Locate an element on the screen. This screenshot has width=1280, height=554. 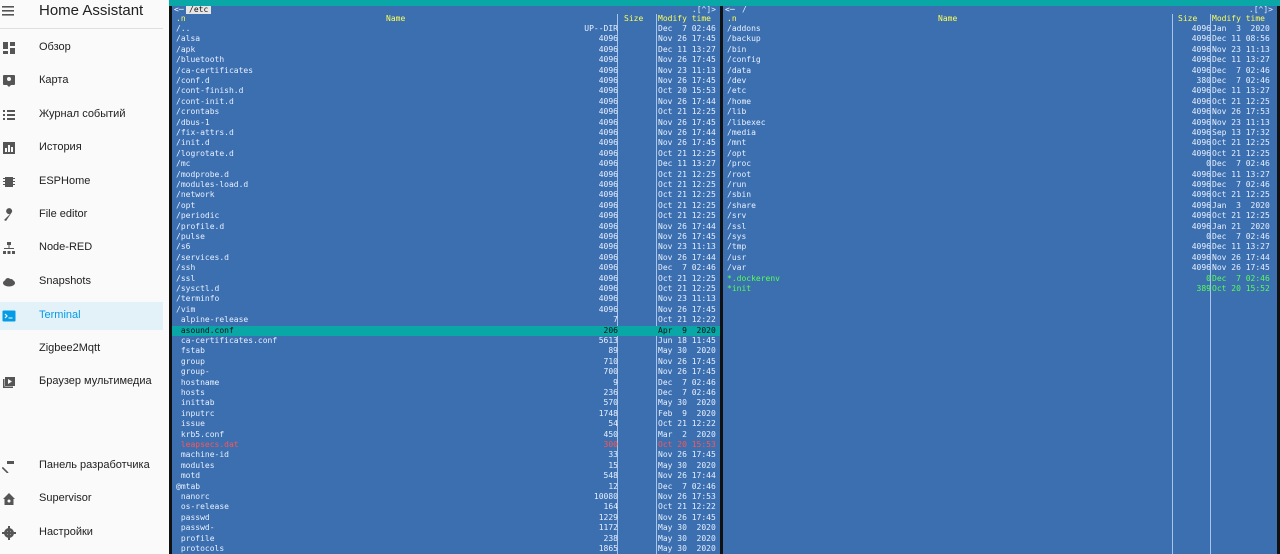
file-row: @mtab 12 Dec 7 02:46 is located at coordinates (446, 487).